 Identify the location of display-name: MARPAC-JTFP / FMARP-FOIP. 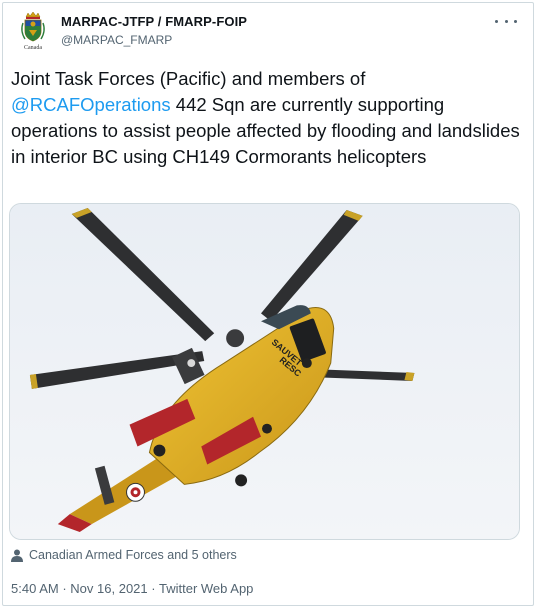
(154, 22).